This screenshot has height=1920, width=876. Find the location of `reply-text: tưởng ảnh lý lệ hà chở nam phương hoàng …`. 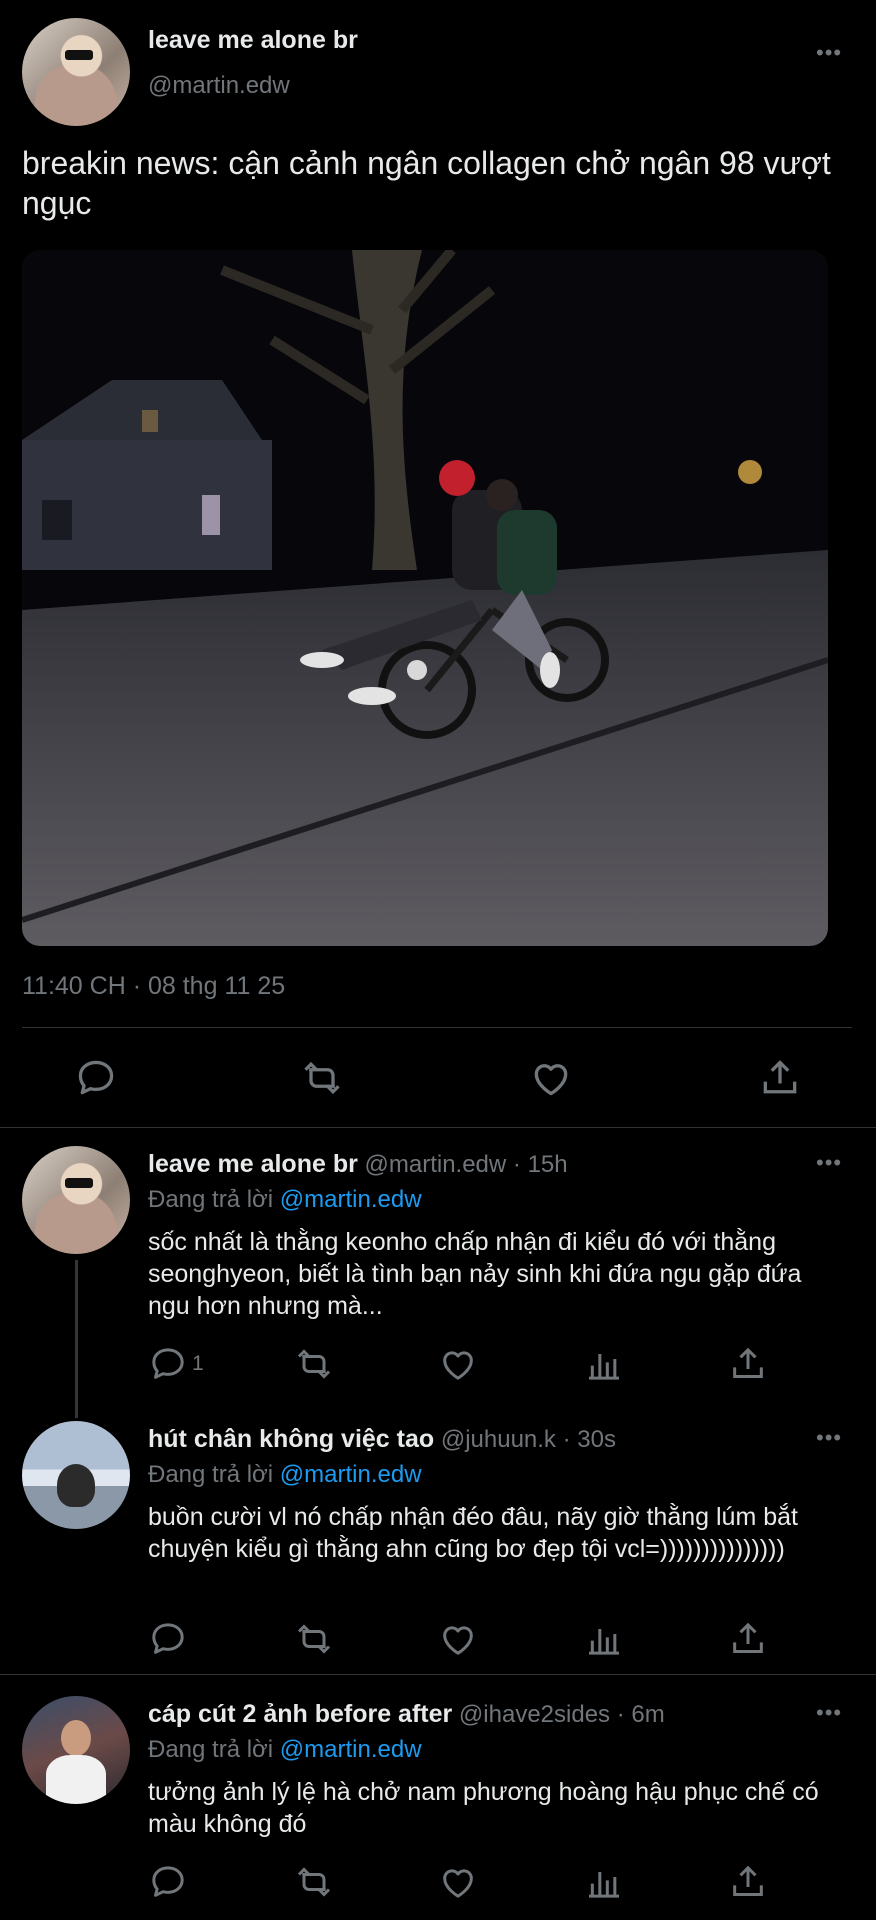

reply-text: tưởng ảnh lý lệ hà chở nam phương hoàng … is located at coordinates (483, 1808).